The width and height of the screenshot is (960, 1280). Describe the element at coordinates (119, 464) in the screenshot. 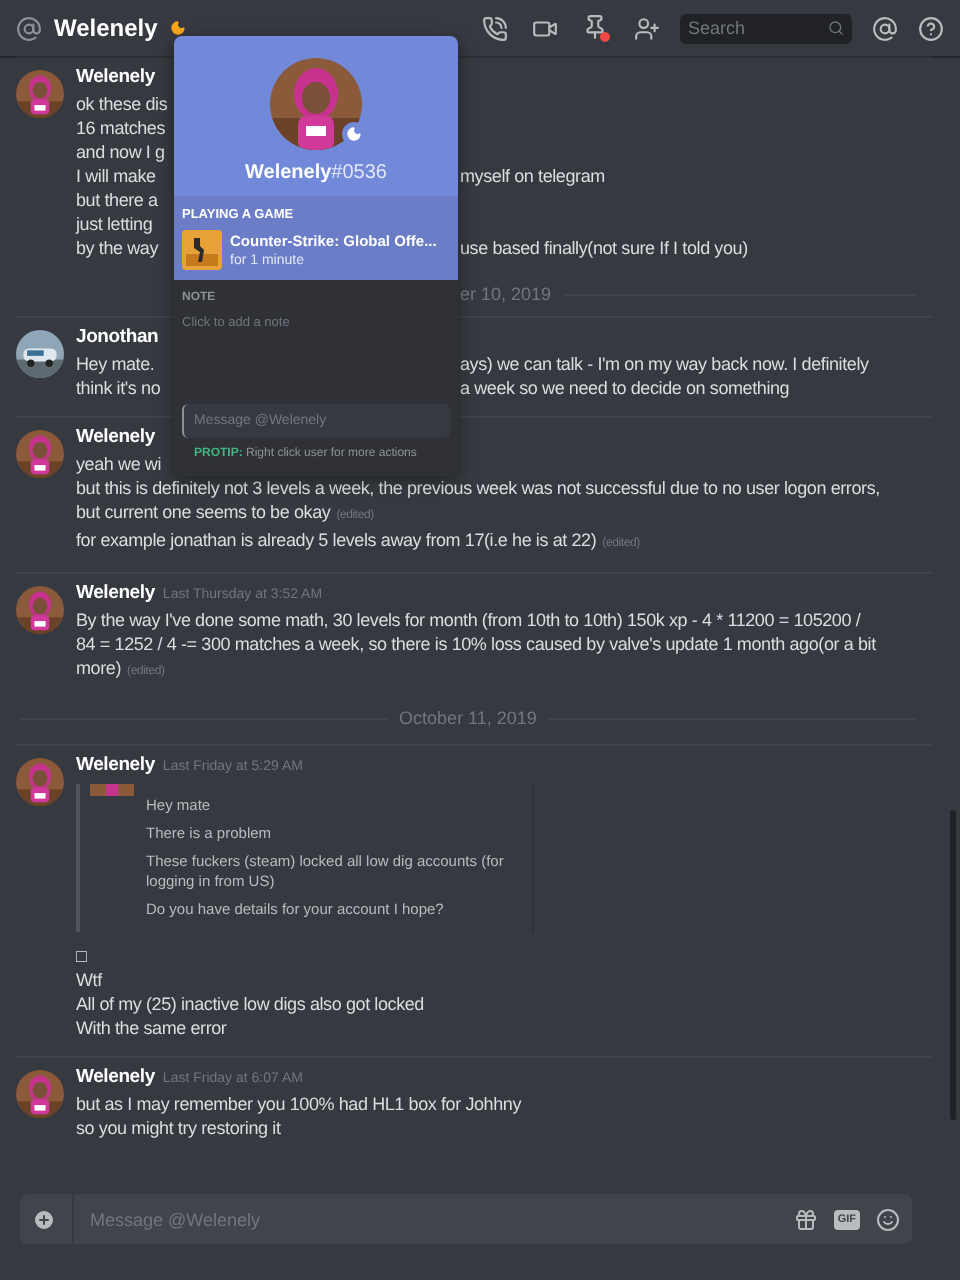

I see `message-text: yeah we wi` at that location.